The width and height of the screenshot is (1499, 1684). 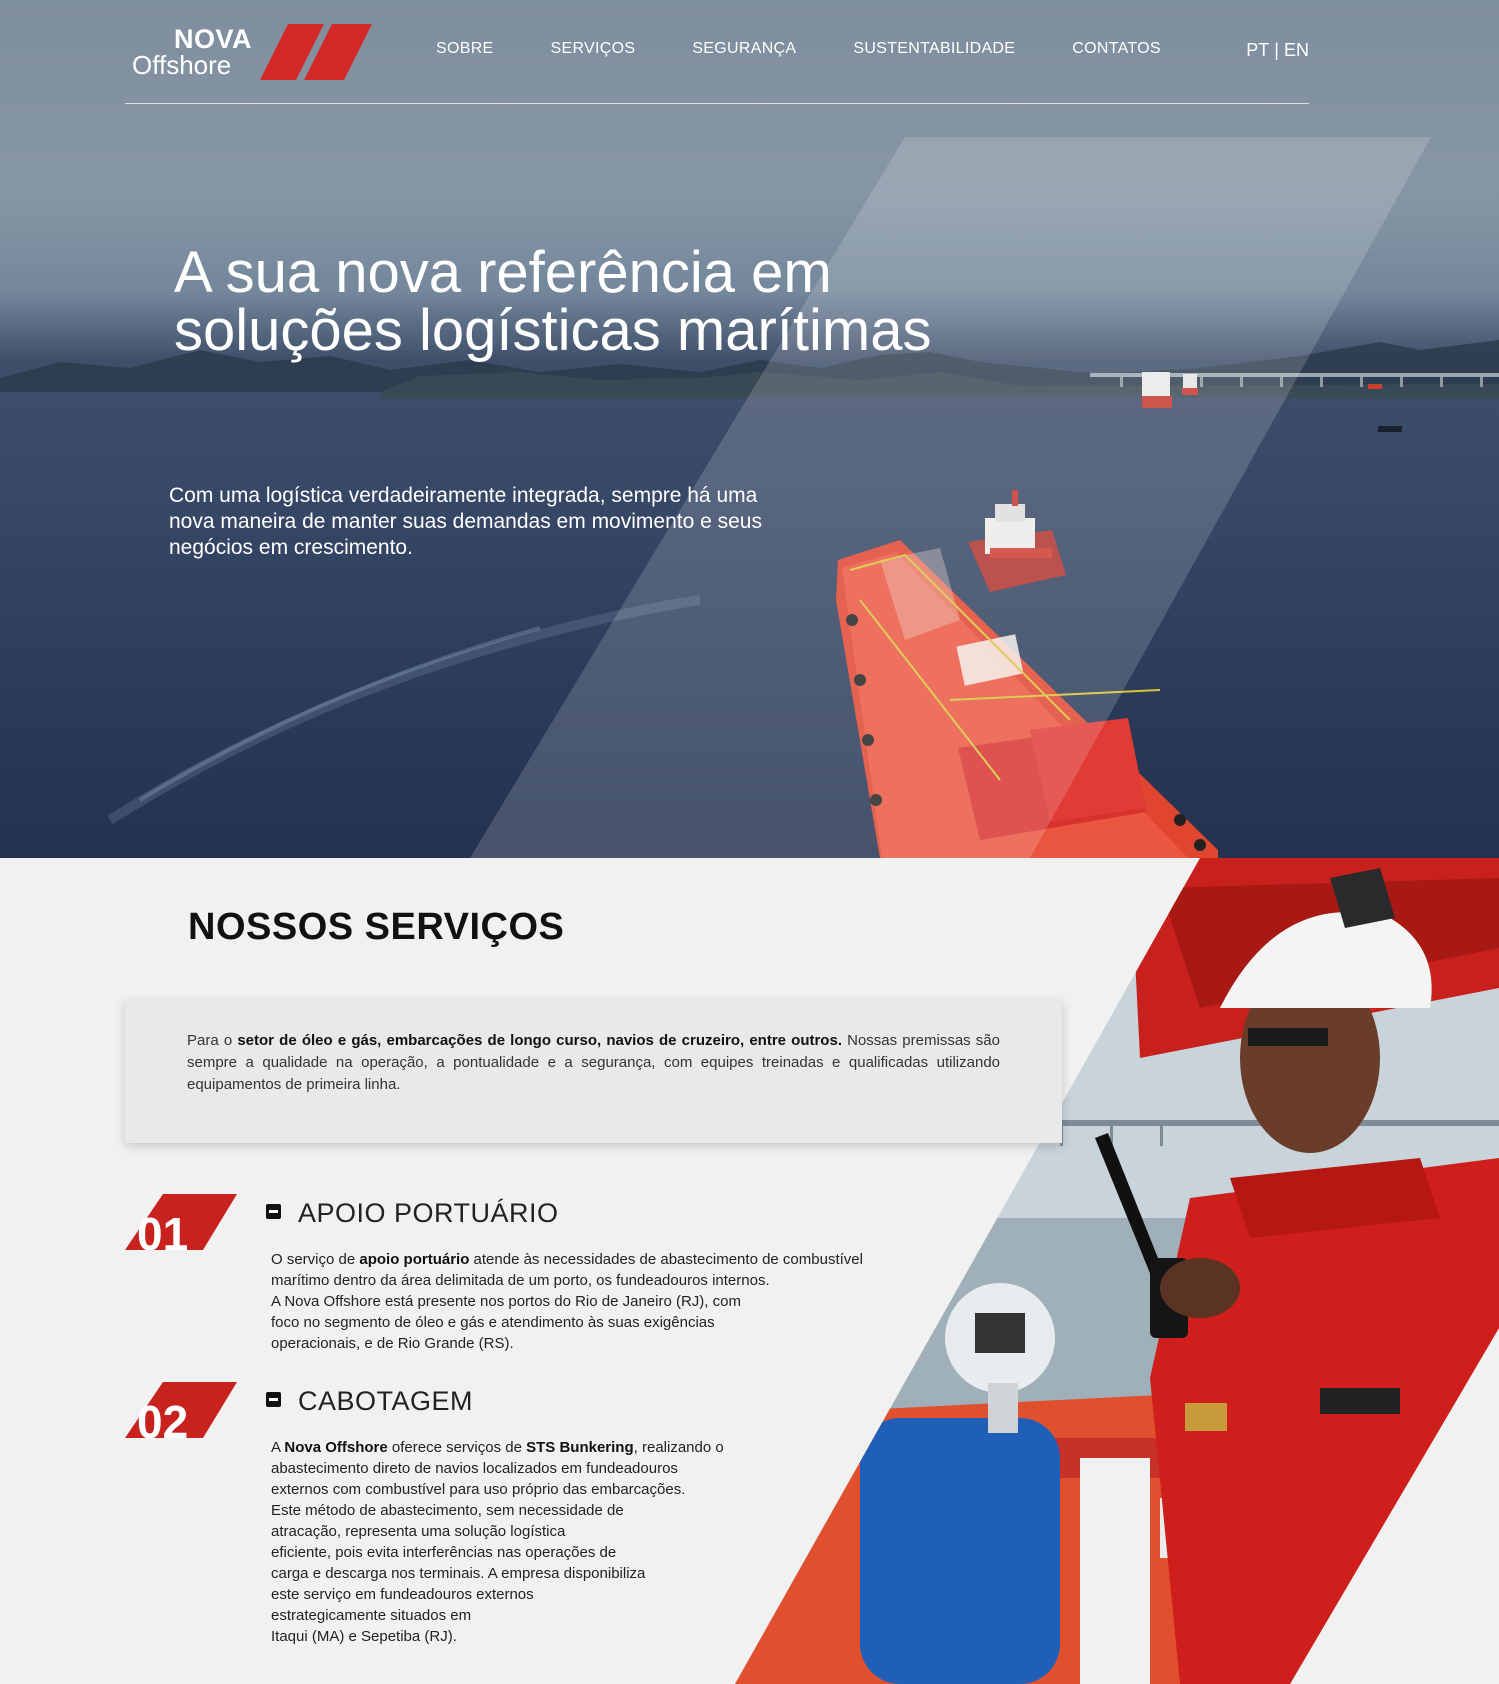 I want to click on services-heading: NOSSOS SERVIÇOS, so click(x=376, y=927).